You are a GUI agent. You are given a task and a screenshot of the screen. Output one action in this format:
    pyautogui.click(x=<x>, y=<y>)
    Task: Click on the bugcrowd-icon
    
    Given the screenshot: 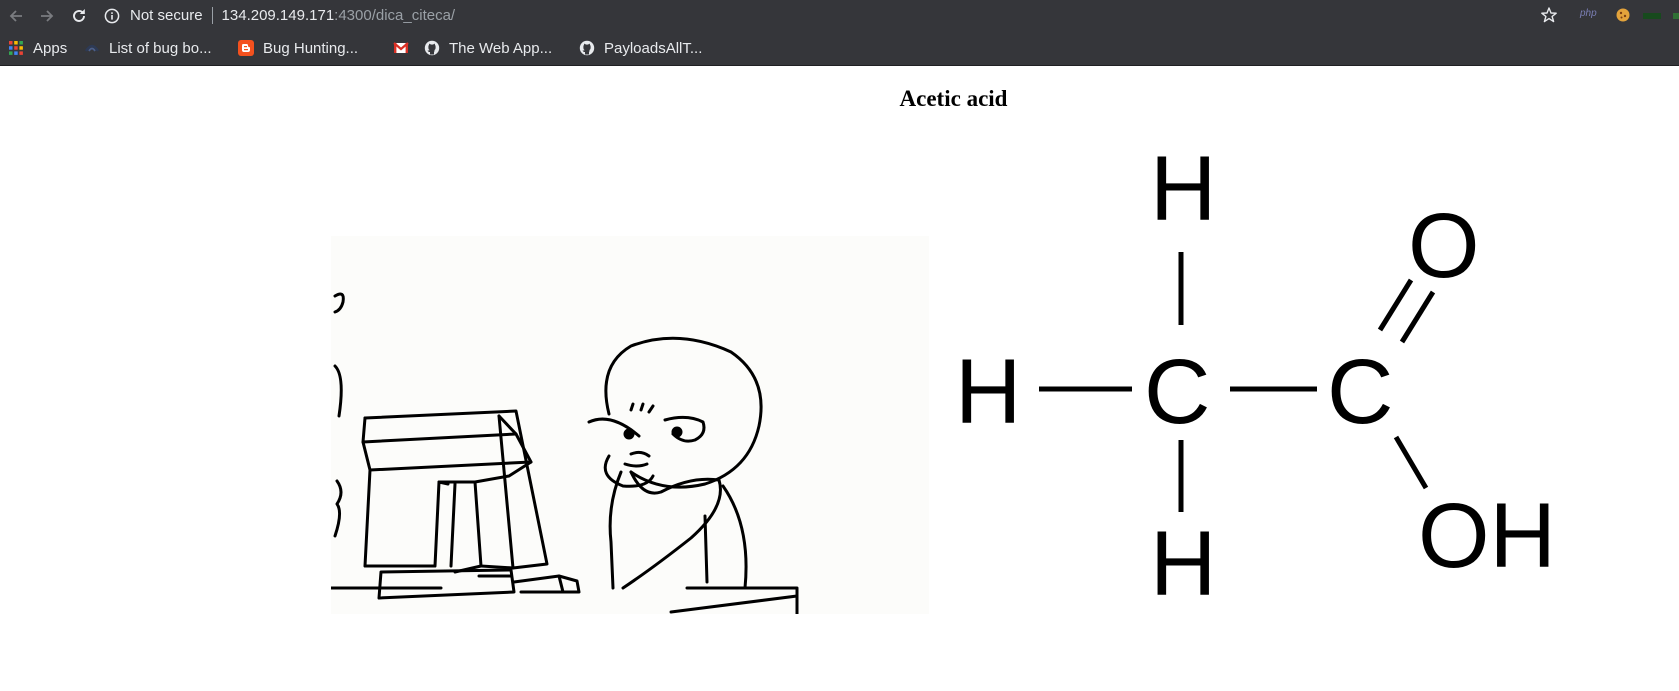 What is the action you would take?
    pyautogui.click(x=92, y=48)
    